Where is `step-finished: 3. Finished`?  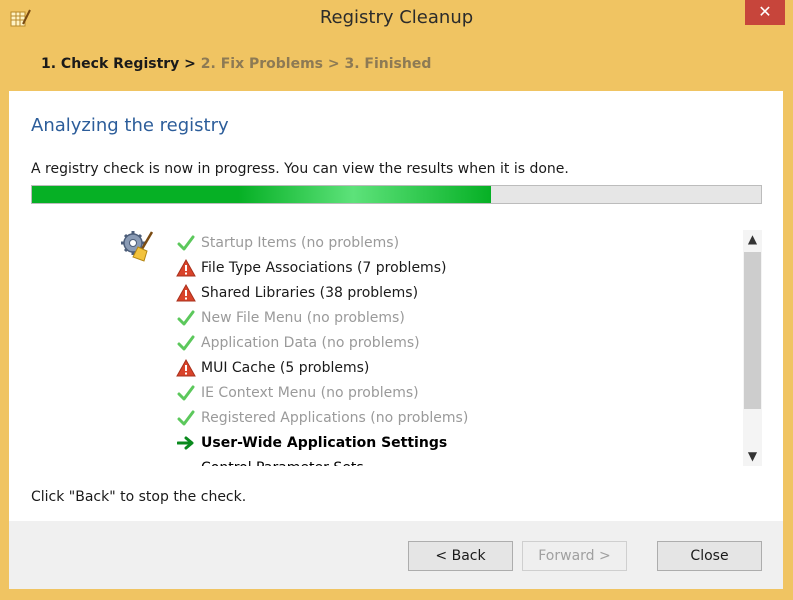
step-finished: 3. Finished is located at coordinates (388, 64).